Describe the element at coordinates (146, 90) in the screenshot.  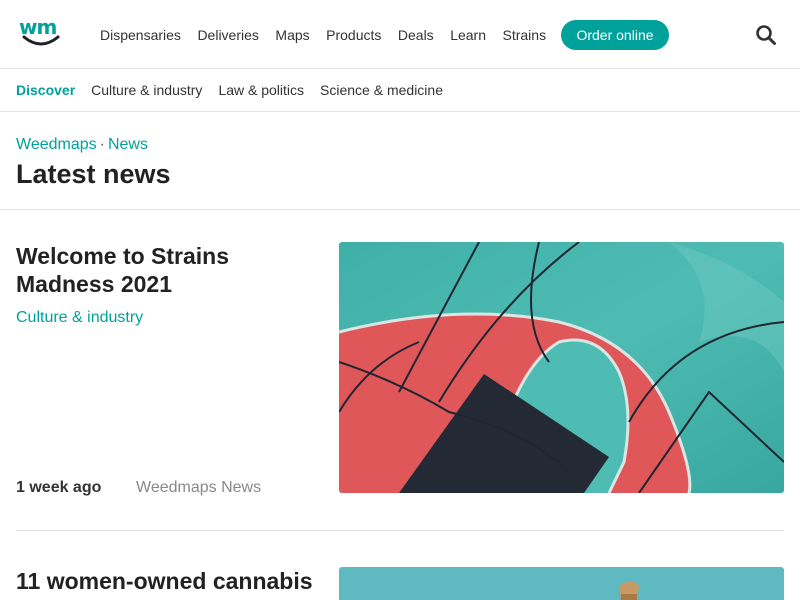
I see `subnav-culture-industry: Culture & industry` at that location.